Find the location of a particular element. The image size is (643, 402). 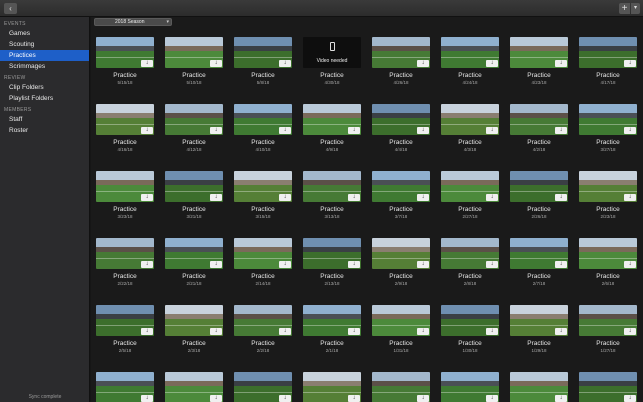

event-tile: ↓ Practice 3/27/18 is located at coordinates (608, 128).